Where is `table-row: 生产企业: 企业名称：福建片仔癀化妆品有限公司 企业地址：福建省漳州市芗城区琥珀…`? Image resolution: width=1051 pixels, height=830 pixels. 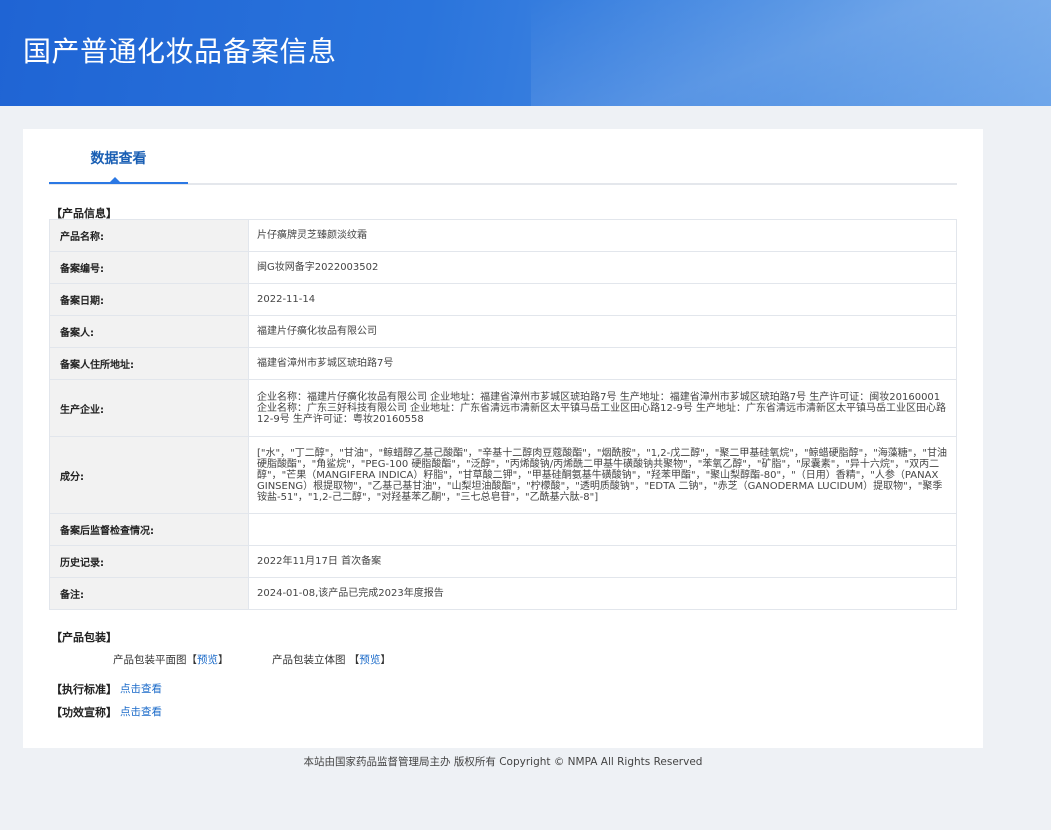
table-row: 生产企业: 企业名称：福建片仔癀化妆品有限公司 企业地址：福建省漳州市芗城区琥珀… is located at coordinates (503, 408).